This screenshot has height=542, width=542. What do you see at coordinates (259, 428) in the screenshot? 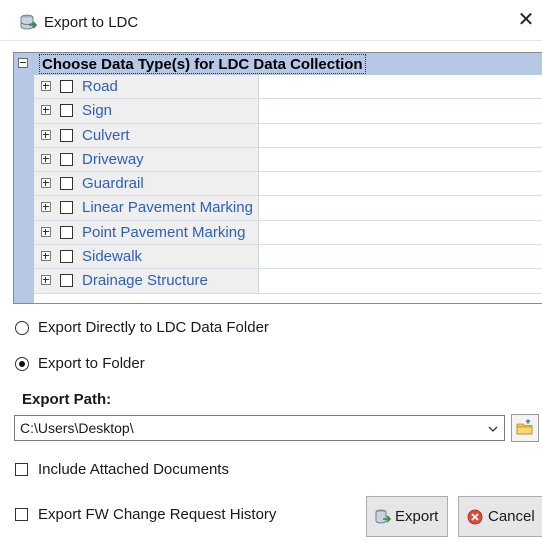
I see `export-path-combobox: C:\Users\Desktop\` at bounding box center [259, 428].